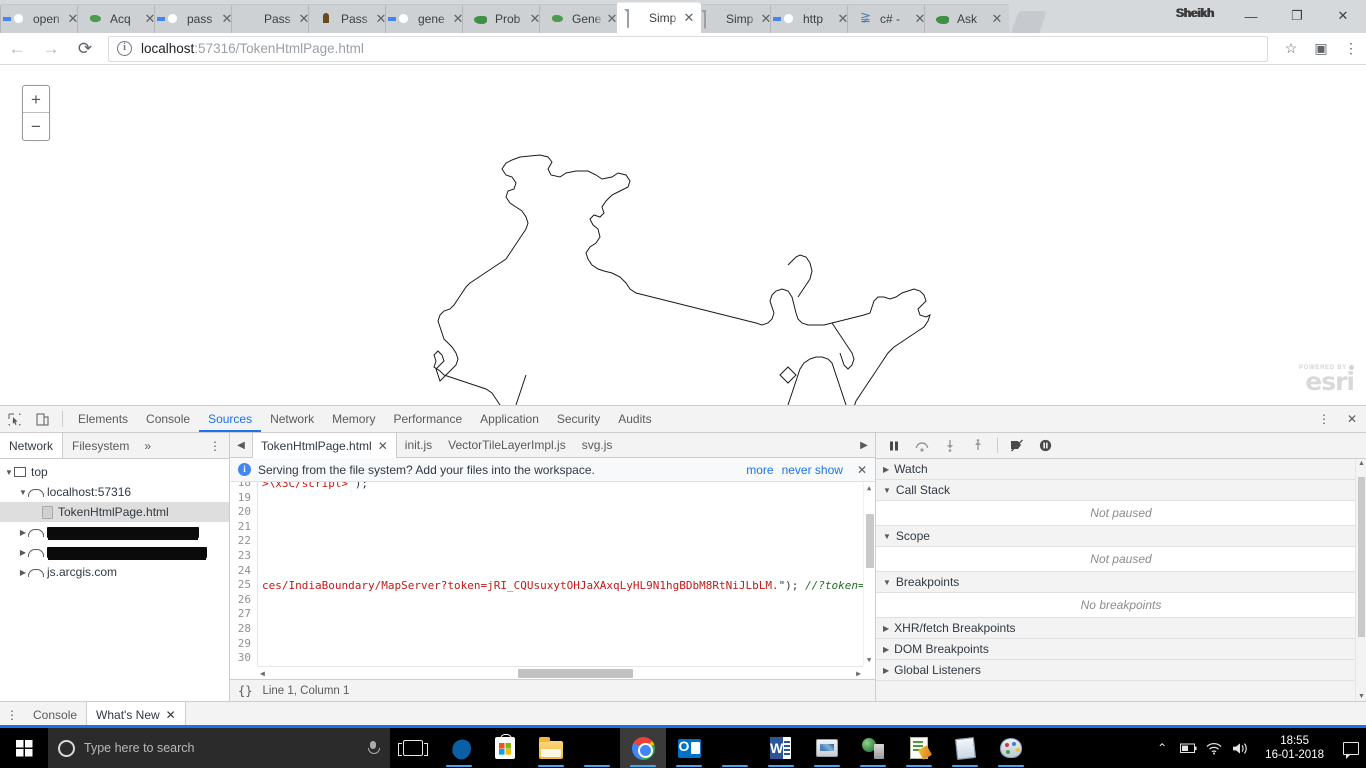  Describe the element at coordinates (634, 419) in the screenshot. I see `devtools-tab-audits: Audits` at that location.